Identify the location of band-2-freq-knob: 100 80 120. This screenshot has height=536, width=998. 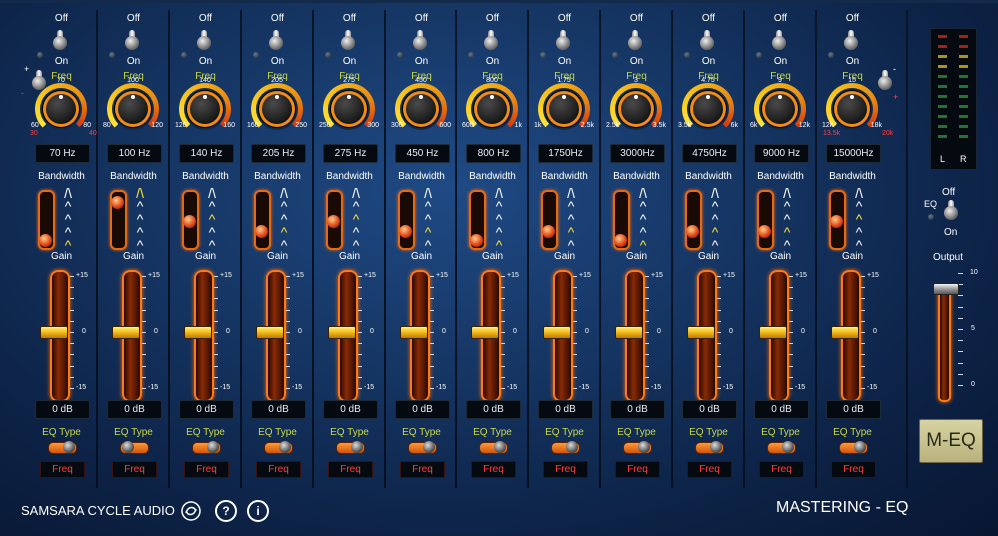
(133, 106).